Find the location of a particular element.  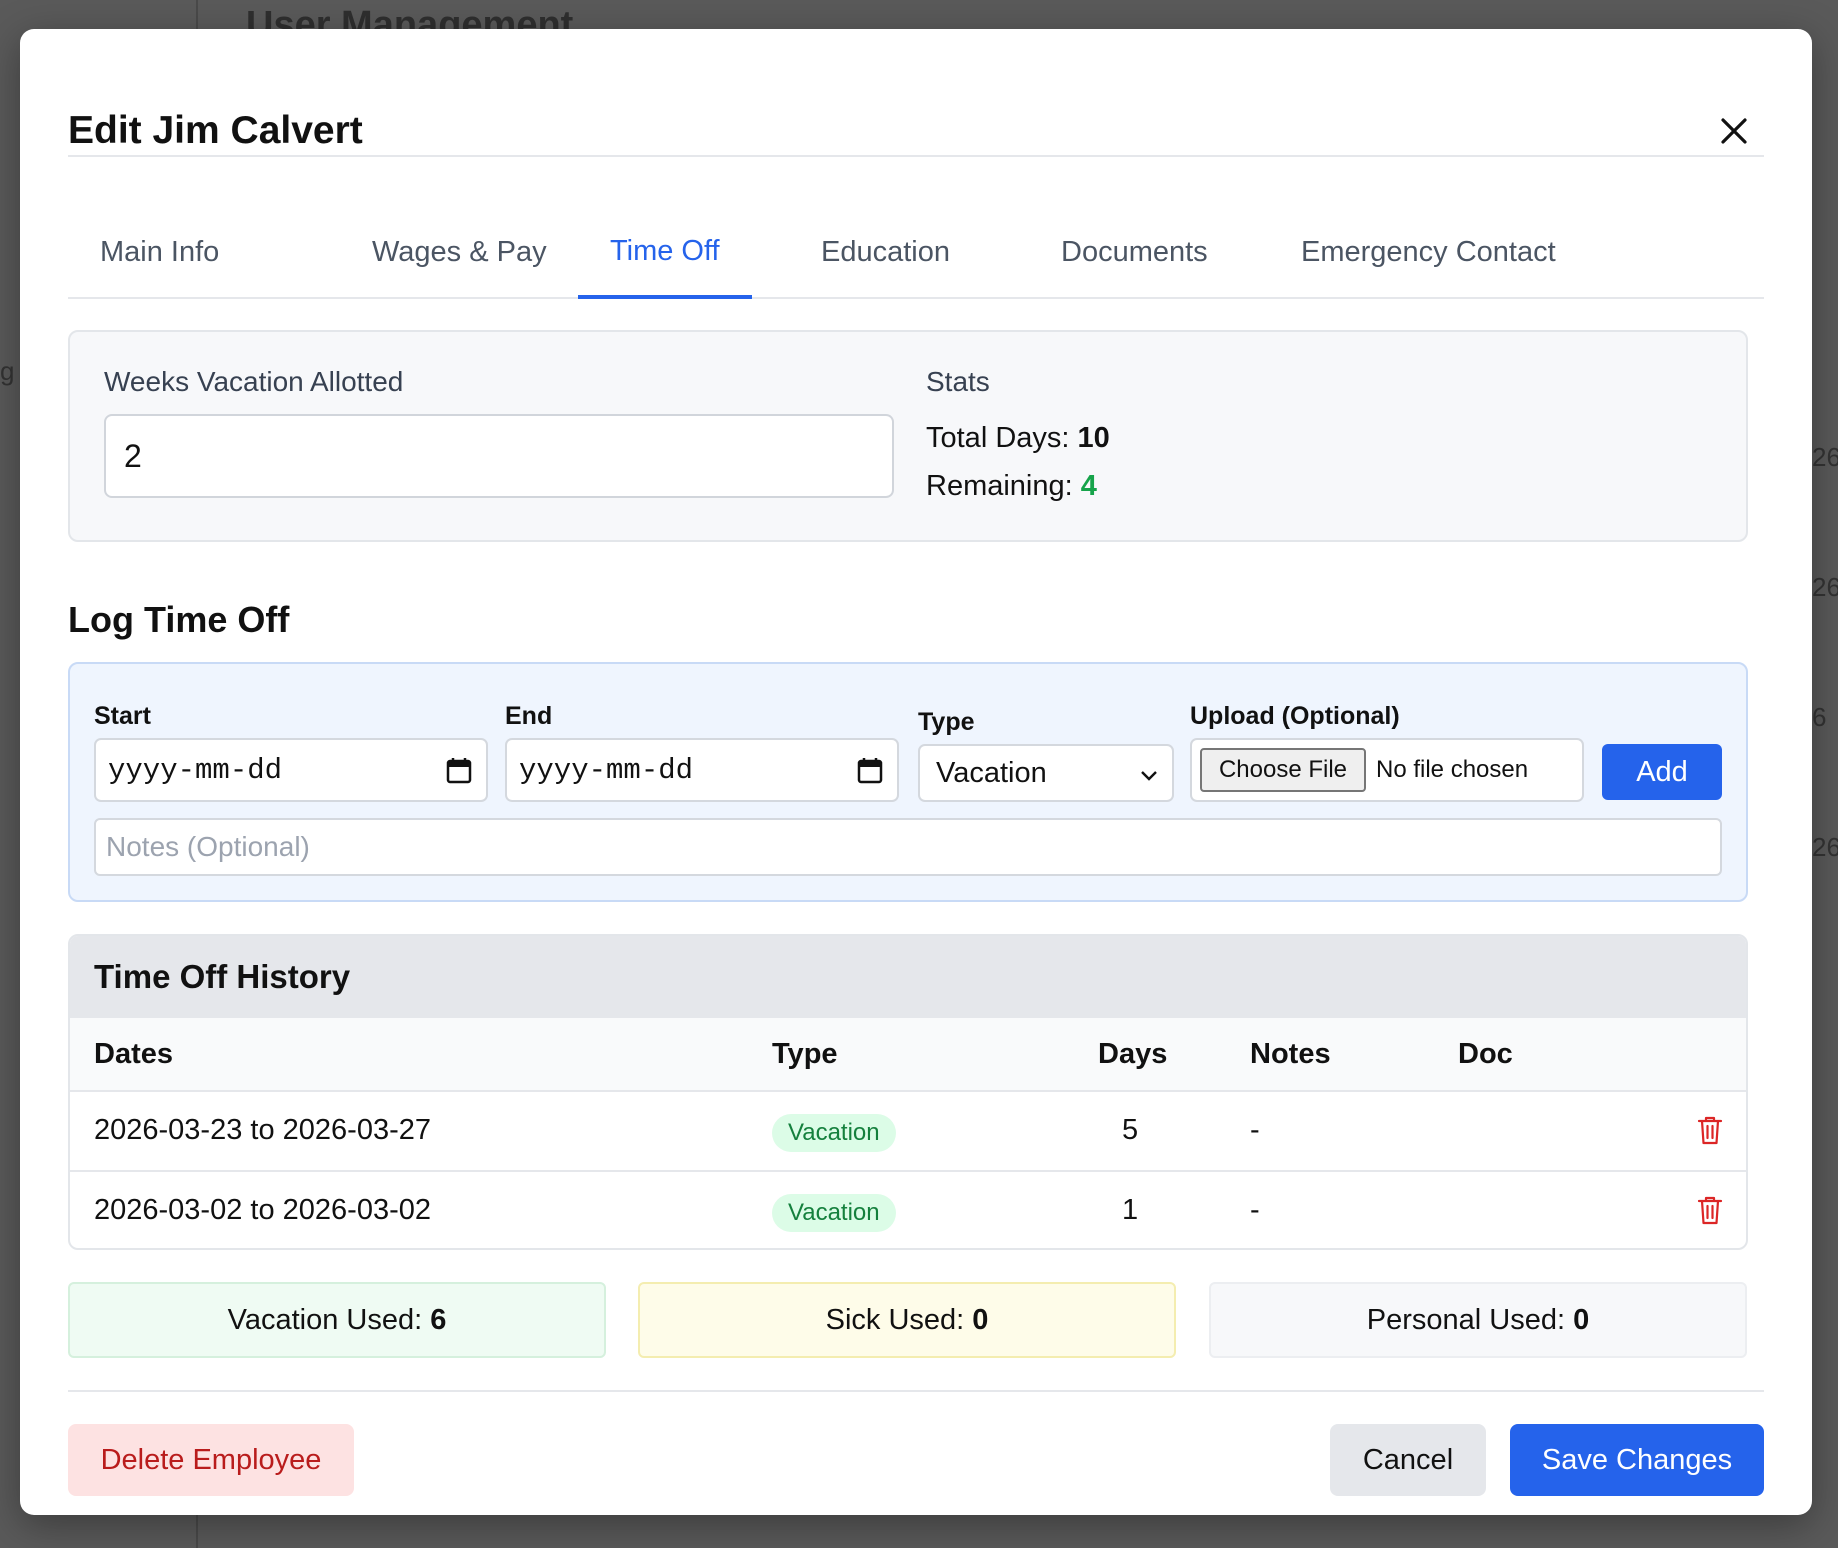

weeks-vacation-label: Weeks Vacation Allotted is located at coordinates (254, 381).